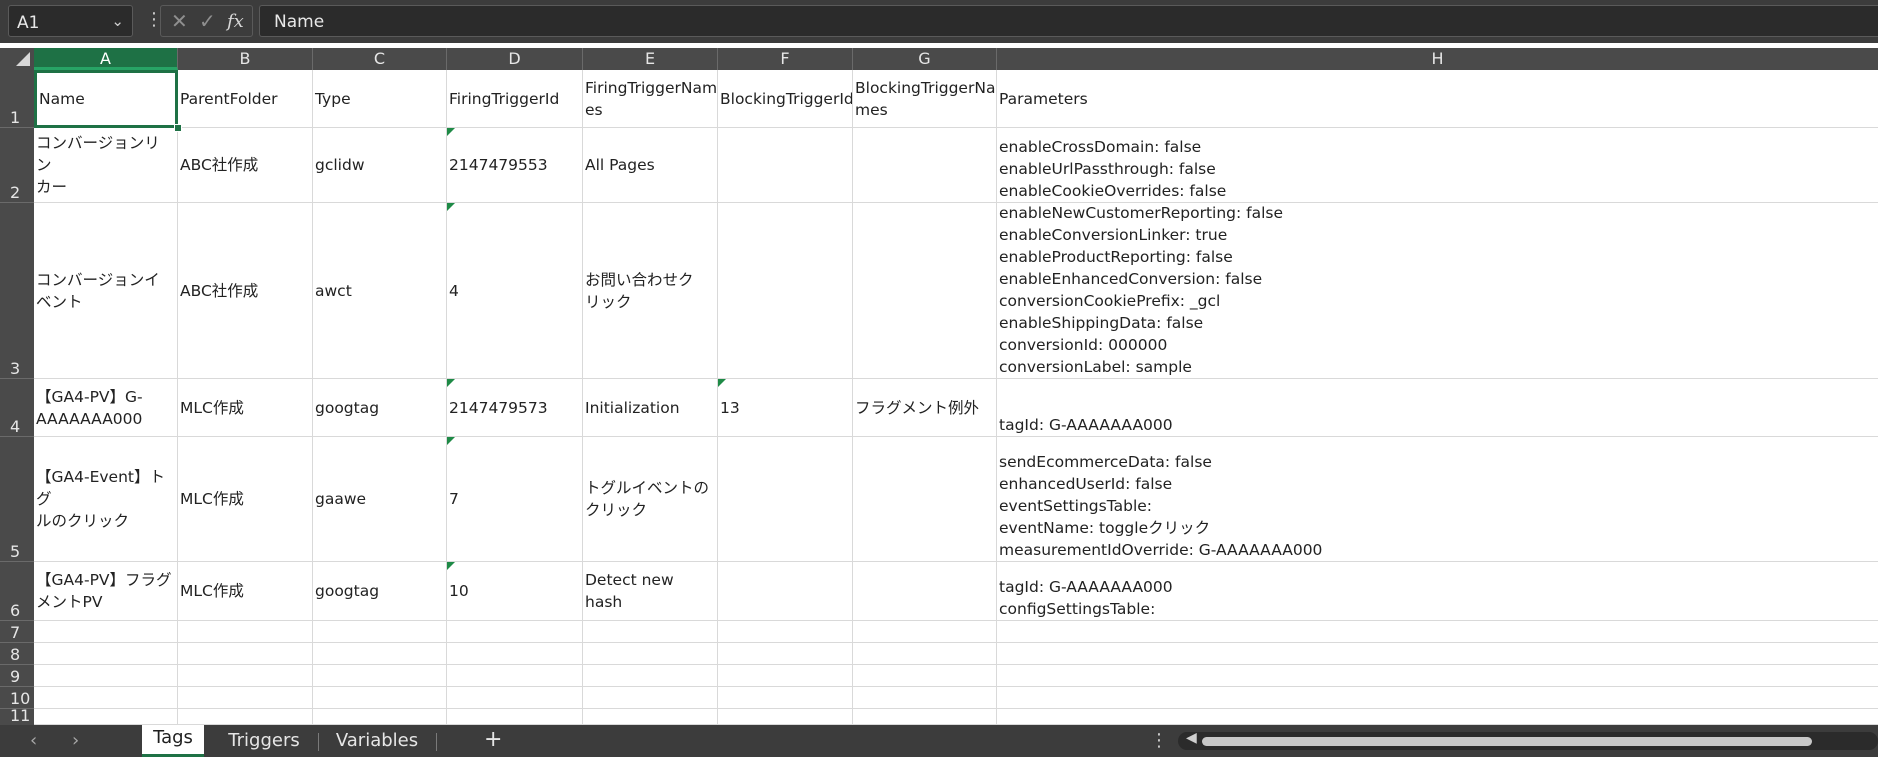 This screenshot has height=757, width=1878. Describe the element at coordinates (380, 676) in the screenshot. I see `cell-c9` at that location.